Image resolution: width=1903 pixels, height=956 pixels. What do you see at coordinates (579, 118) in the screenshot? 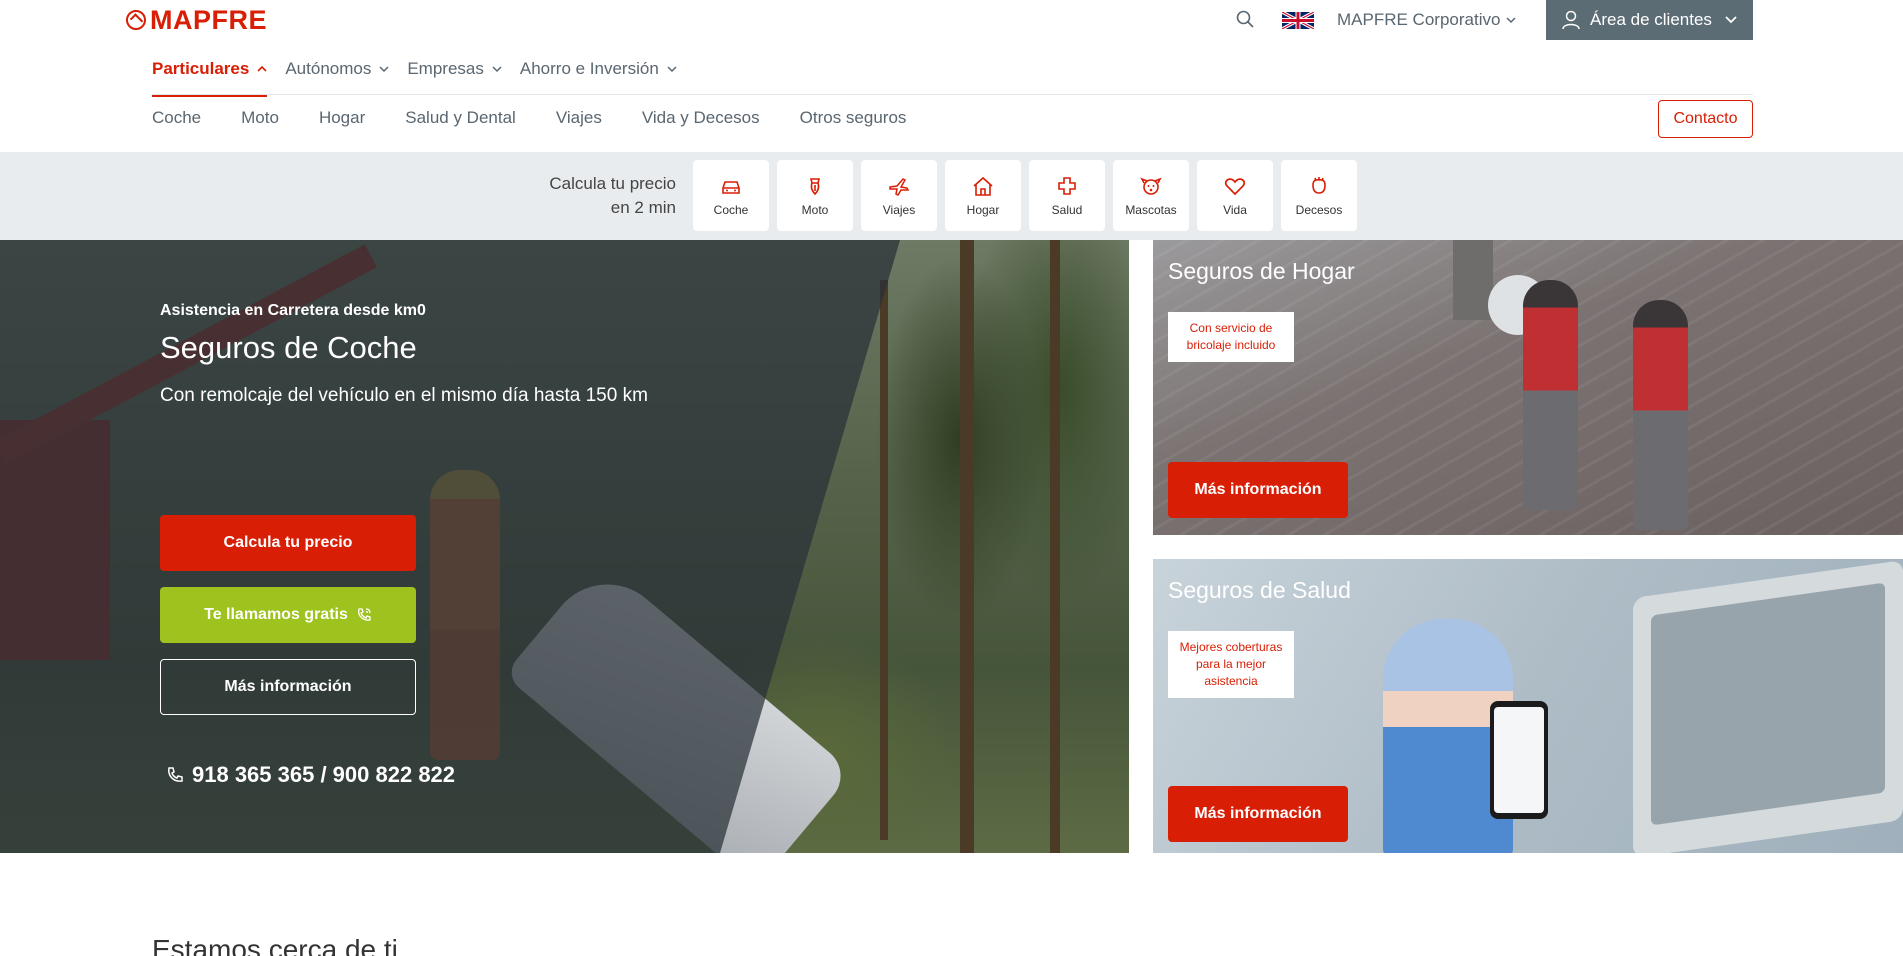
I see `sub-nav-viajes: Viajes` at bounding box center [579, 118].